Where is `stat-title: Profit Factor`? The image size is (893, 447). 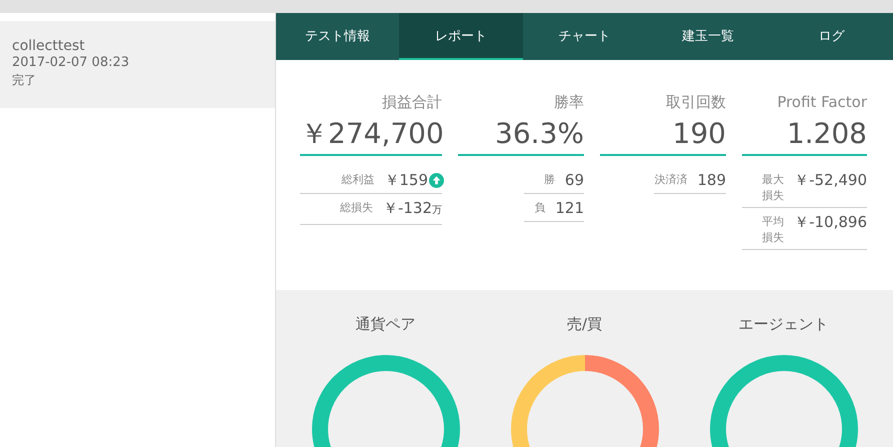
stat-title: Profit Factor is located at coordinates (821, 102).